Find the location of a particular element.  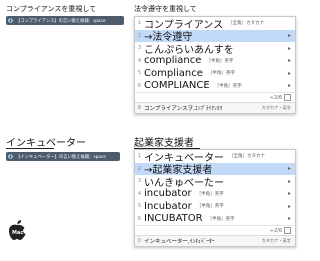

candidate-row: 3 こんぷらいあんすを ▸ is located at coordinates (215, 49).